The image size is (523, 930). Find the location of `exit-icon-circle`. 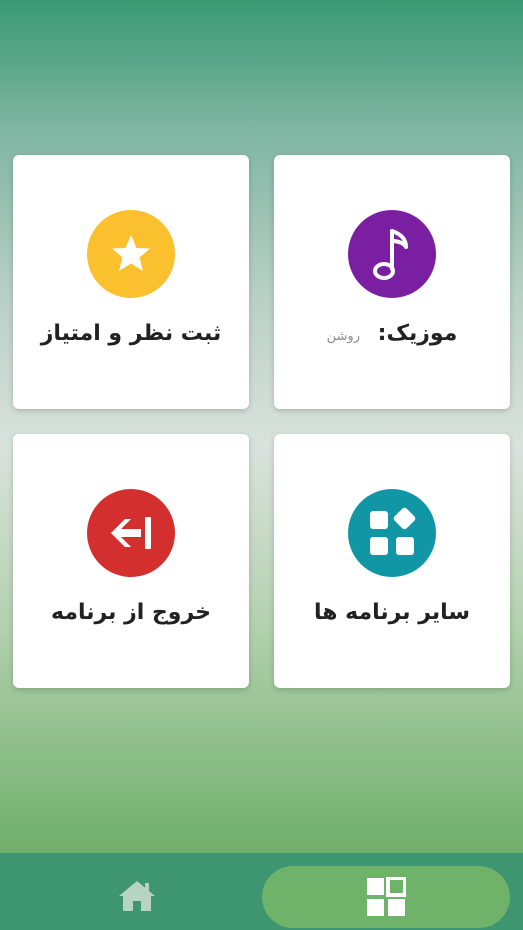

exit-icon-circle is located at coordinates (131, 533).